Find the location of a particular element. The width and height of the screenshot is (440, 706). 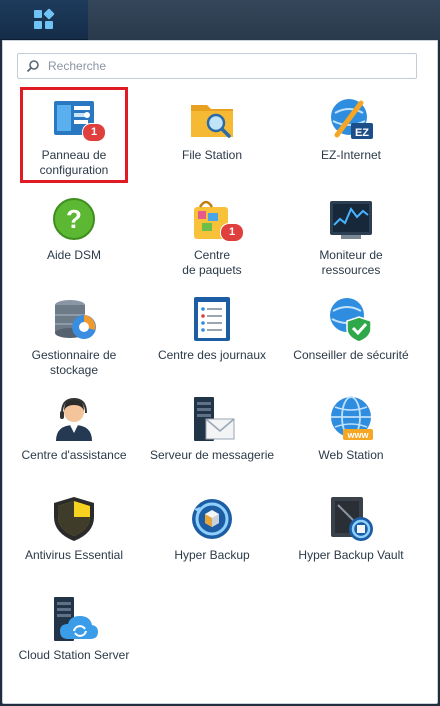

app-centre-des-journaux: Centre des journaux is located at coordinates (212, 339).